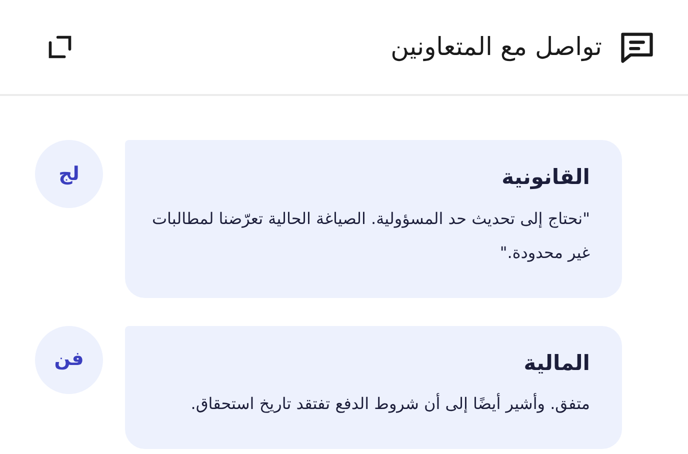 This screenshot has width=688, height=454. I want to click on message-text: "نحتاج إلى تحديث حد المسؤولية. الصياغة الحالية تعرّضنا لمطالبات غير محدودة.", so click(370, 236).